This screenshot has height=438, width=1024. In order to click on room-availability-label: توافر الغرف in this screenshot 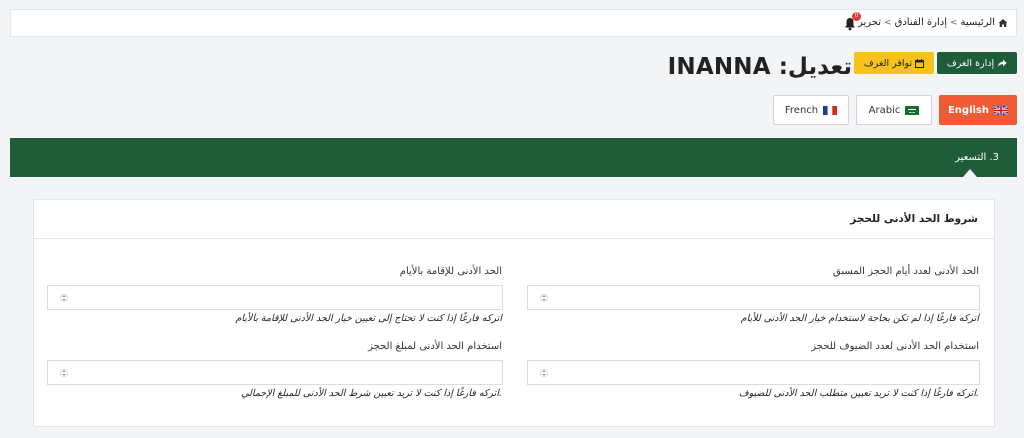, I will do `click(888, 63)`.